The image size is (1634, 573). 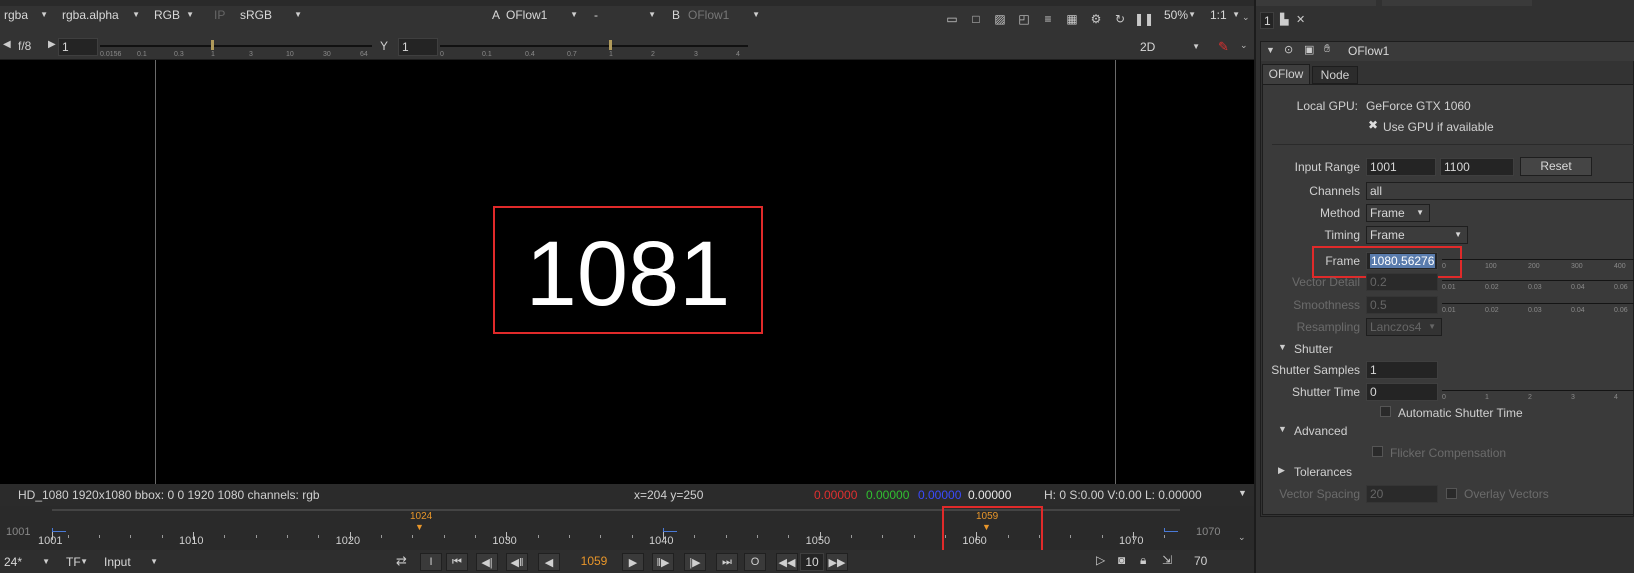 What do you see at coordinates (1398, 213) in the screenshot?
I see `method-dropdown: Frame ▼` at bounding box center [1398, 213].